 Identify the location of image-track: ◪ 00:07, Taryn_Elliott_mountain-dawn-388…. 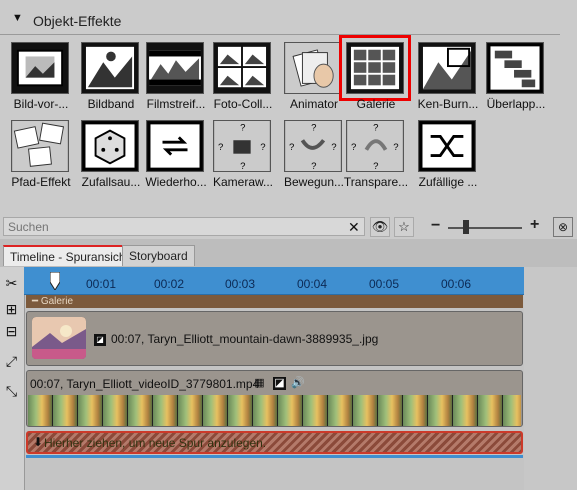
(274, 338).